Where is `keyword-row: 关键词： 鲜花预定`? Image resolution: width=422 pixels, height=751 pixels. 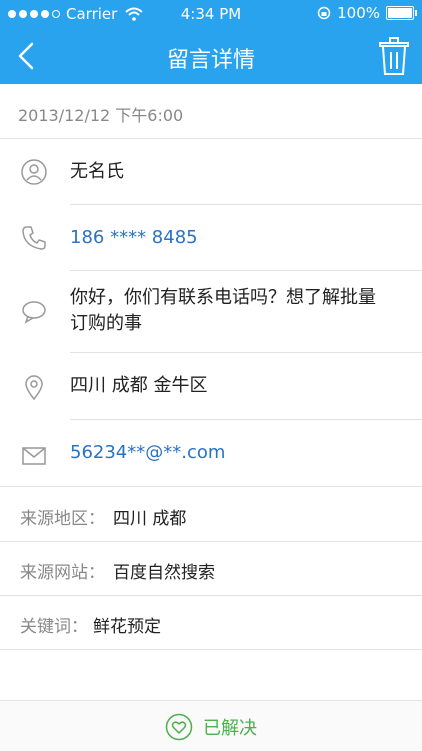
keyword-row: 关键词： 鲜花预定 is located at coordinates (211, 623).